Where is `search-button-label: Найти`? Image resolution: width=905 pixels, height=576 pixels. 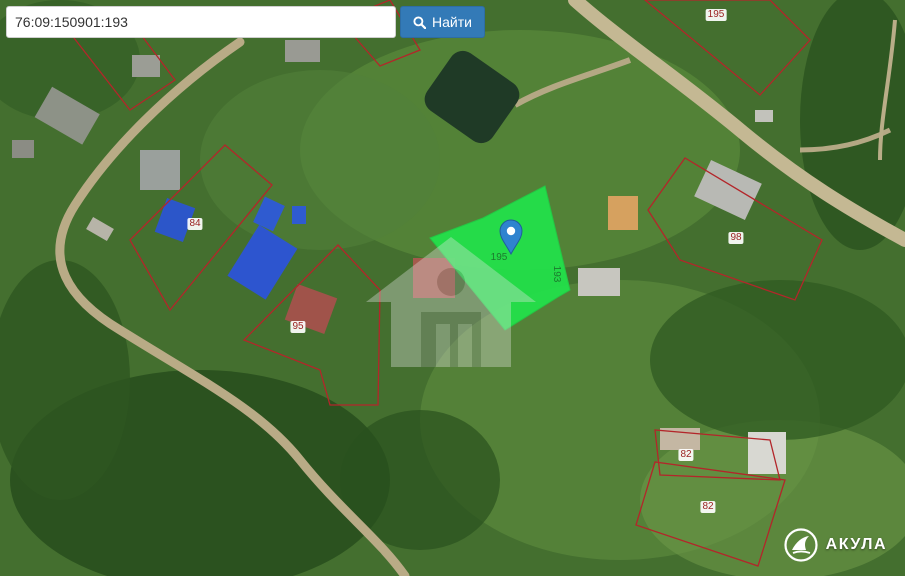 search-button-label: Найти is located at coordinates (452, 22).